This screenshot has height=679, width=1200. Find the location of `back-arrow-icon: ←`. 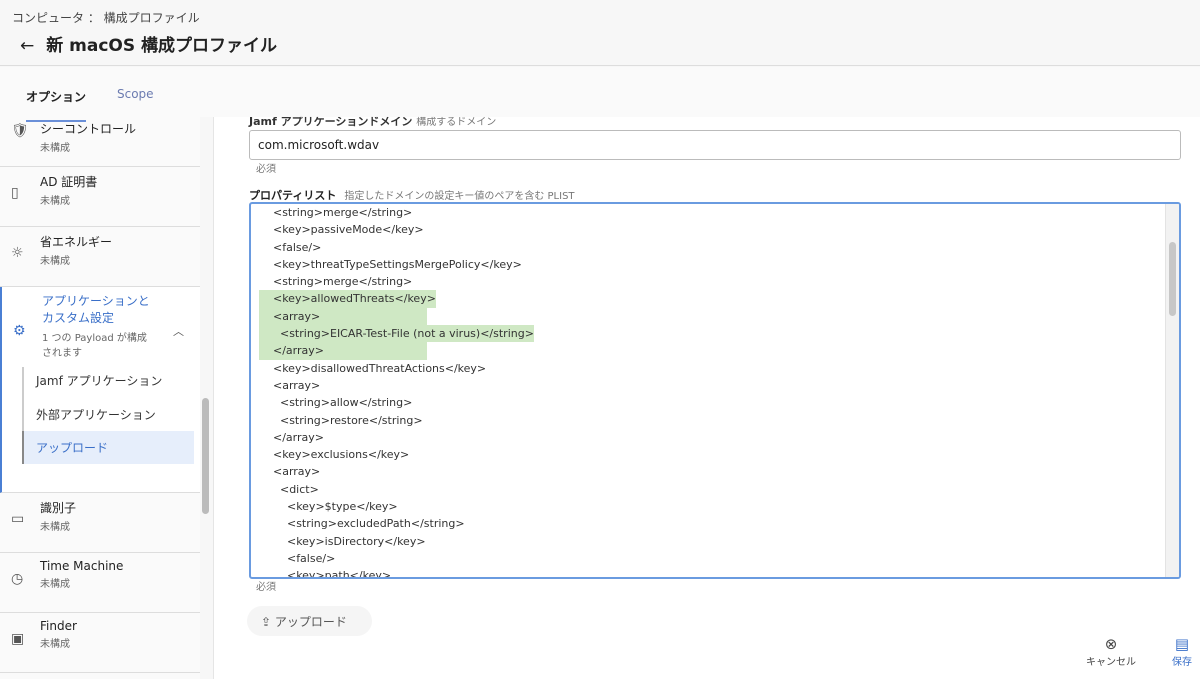

back-arrow-icon: ← is located at coordinates (27, 46).